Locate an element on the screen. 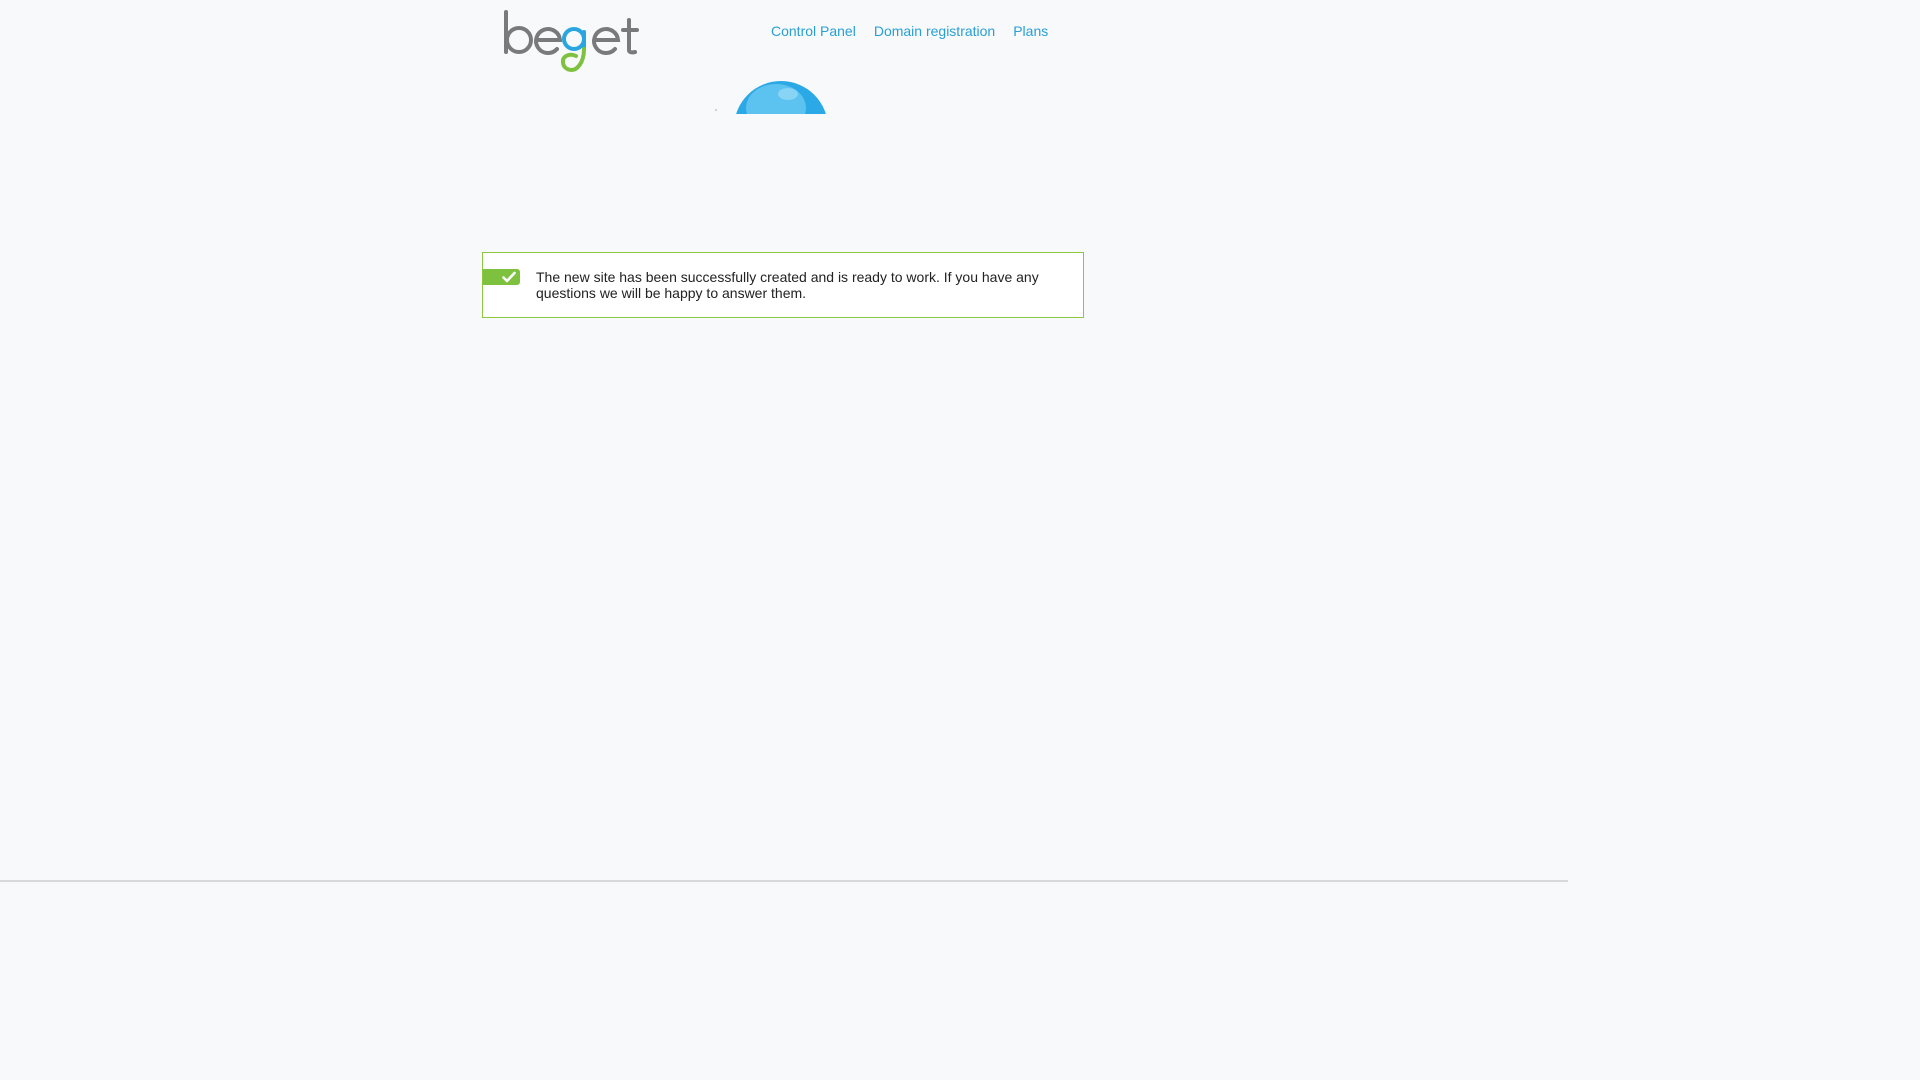  brand-logo is located at coordinates (570, 43).